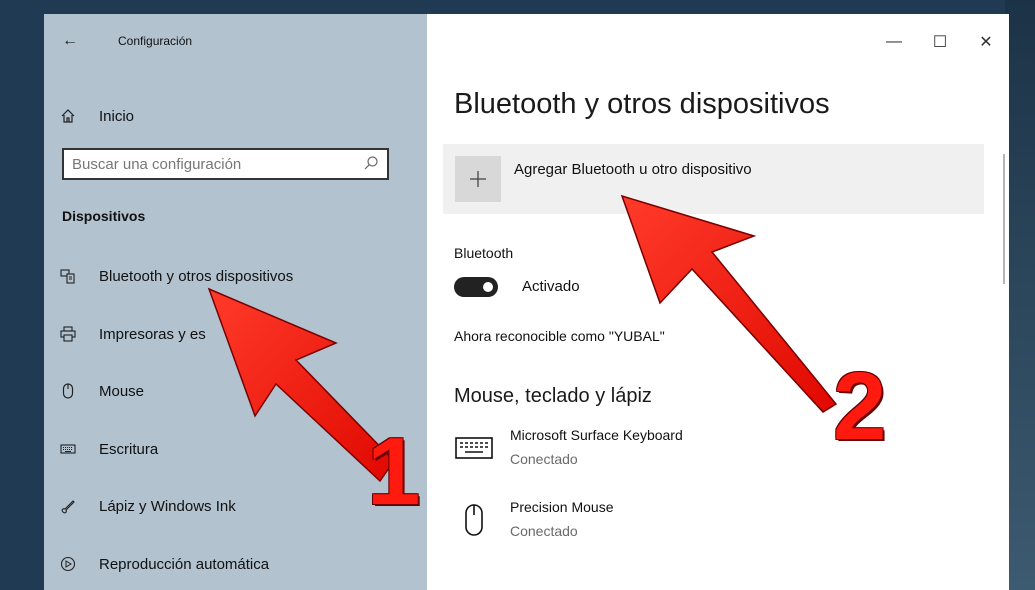 This screenshot has height=590, width=1035. Describe the element at coordinates (488, 287) in the screenshot. I see `toggle-knob` at that location.